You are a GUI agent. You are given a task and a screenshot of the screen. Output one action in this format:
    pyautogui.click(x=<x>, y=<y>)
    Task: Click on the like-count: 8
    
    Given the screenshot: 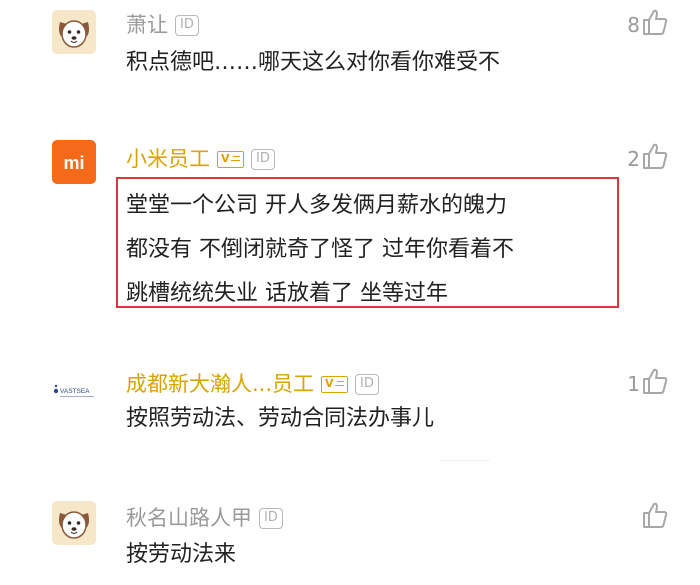 What is the action you would take?
    pyautogui.click(x=633, y=25)
    